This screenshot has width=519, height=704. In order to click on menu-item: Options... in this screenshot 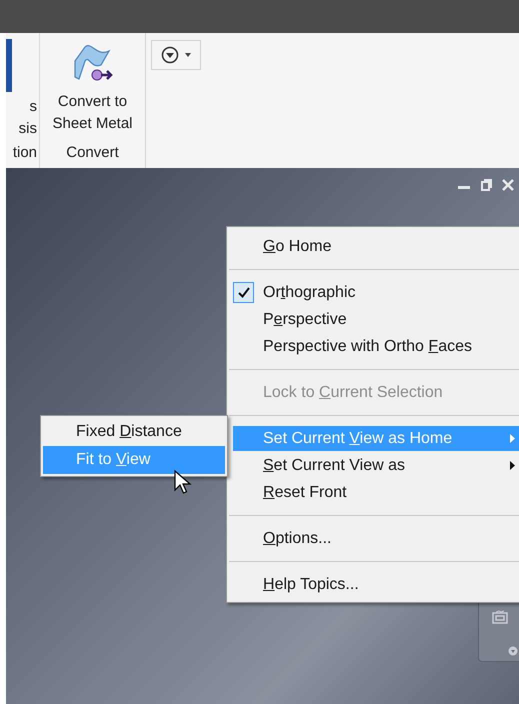, I will do `click(376, 538)`.